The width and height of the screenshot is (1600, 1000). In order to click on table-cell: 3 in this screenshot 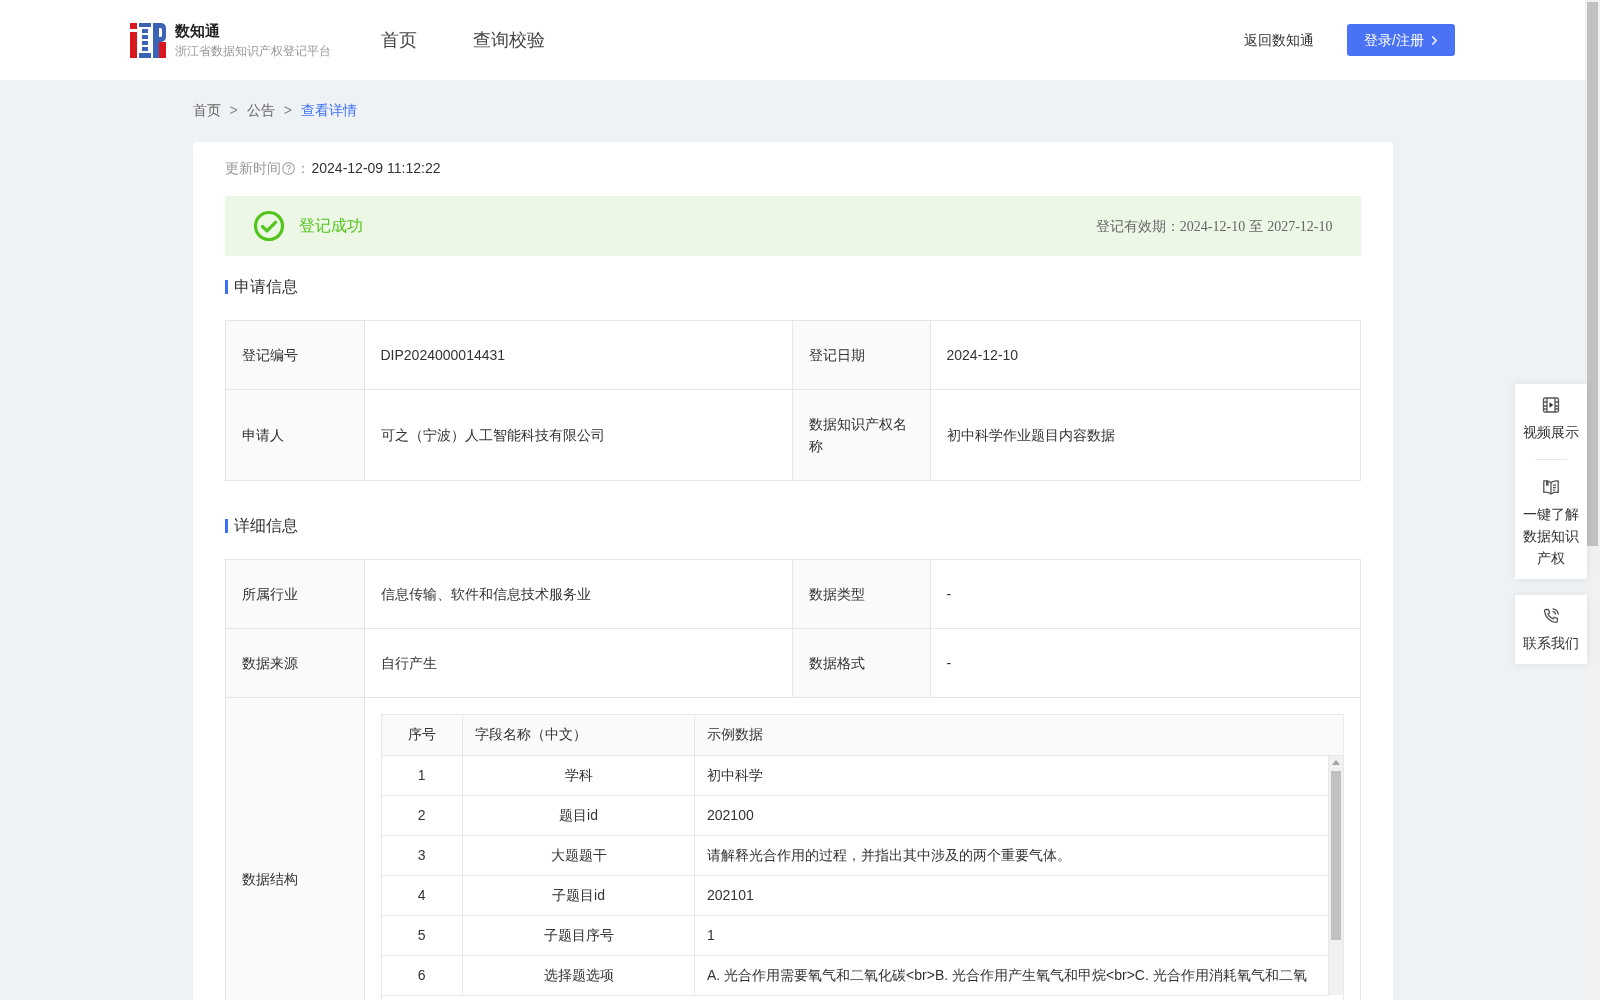, I will do `click(422, 855)`.